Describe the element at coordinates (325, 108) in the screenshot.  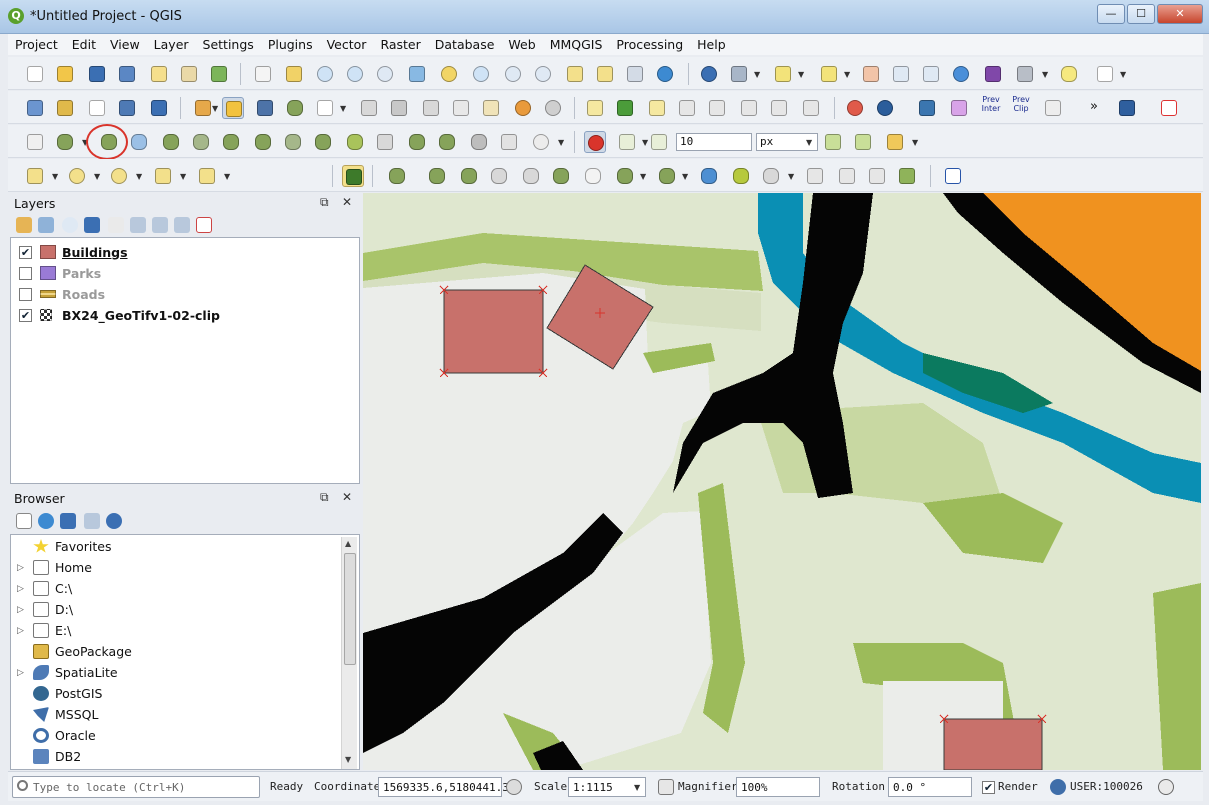
I see `vertex-tool-icon` at that location.